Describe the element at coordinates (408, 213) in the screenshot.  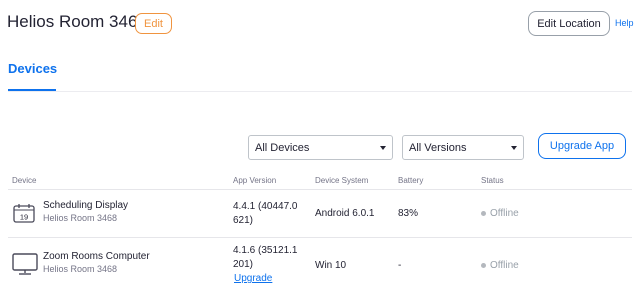
I see `battery-cell: 83%` at that location.